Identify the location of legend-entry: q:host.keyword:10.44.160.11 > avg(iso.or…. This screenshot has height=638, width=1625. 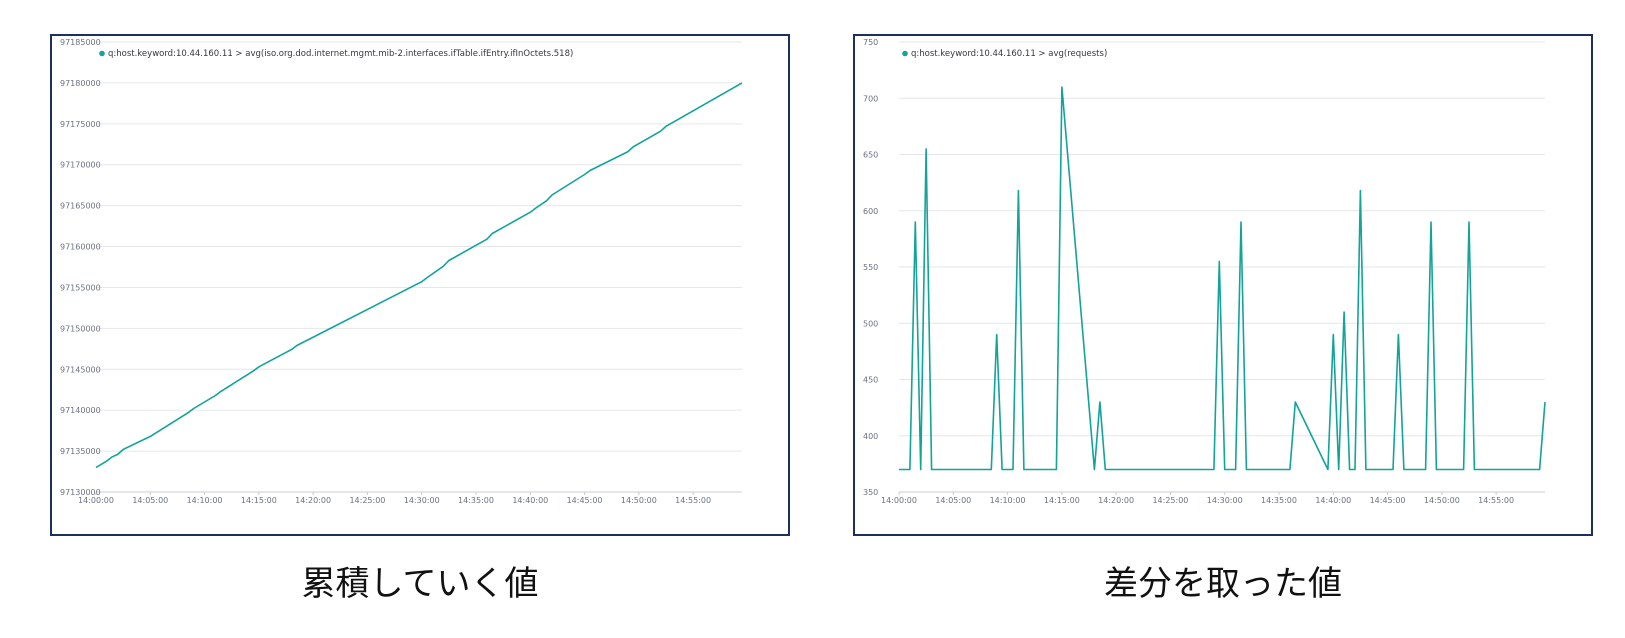
(340, 54).